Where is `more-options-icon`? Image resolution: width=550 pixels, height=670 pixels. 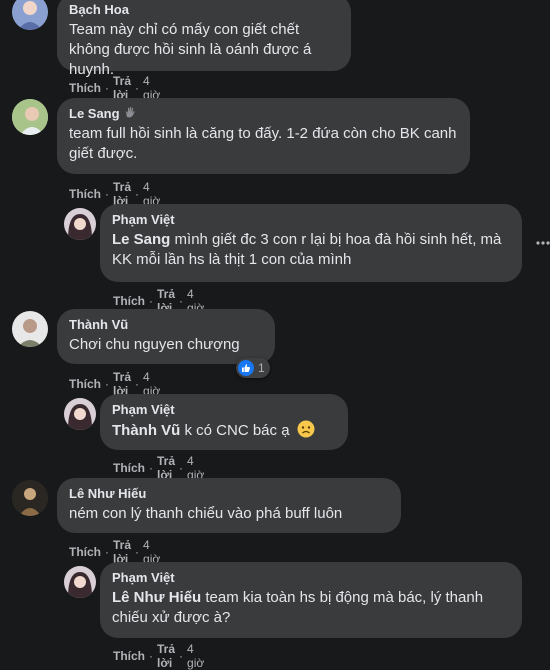 more-options-icon is located at coordinates (543, 245).